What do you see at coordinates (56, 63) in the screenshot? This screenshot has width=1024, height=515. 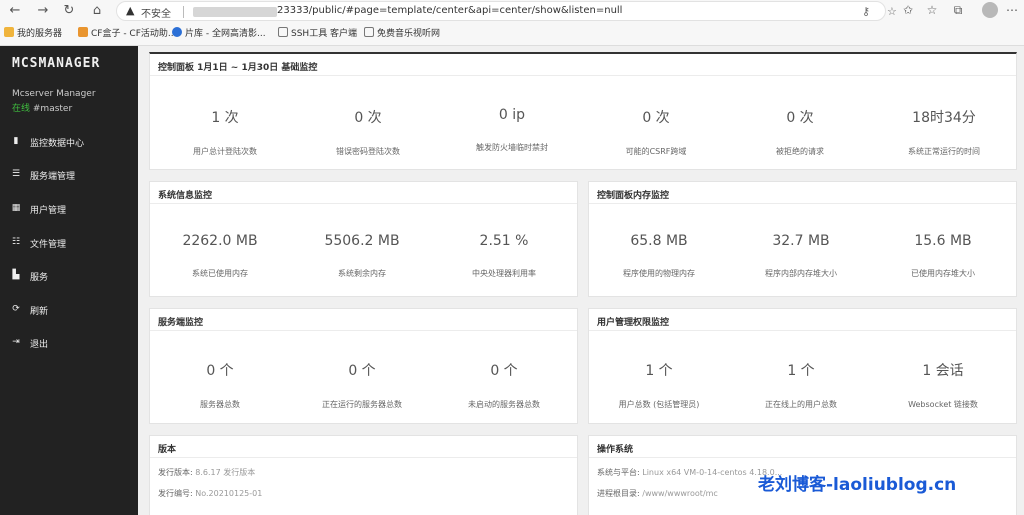 I see `app-logo: MCSMANAGER` at bounding box center [56, 63].